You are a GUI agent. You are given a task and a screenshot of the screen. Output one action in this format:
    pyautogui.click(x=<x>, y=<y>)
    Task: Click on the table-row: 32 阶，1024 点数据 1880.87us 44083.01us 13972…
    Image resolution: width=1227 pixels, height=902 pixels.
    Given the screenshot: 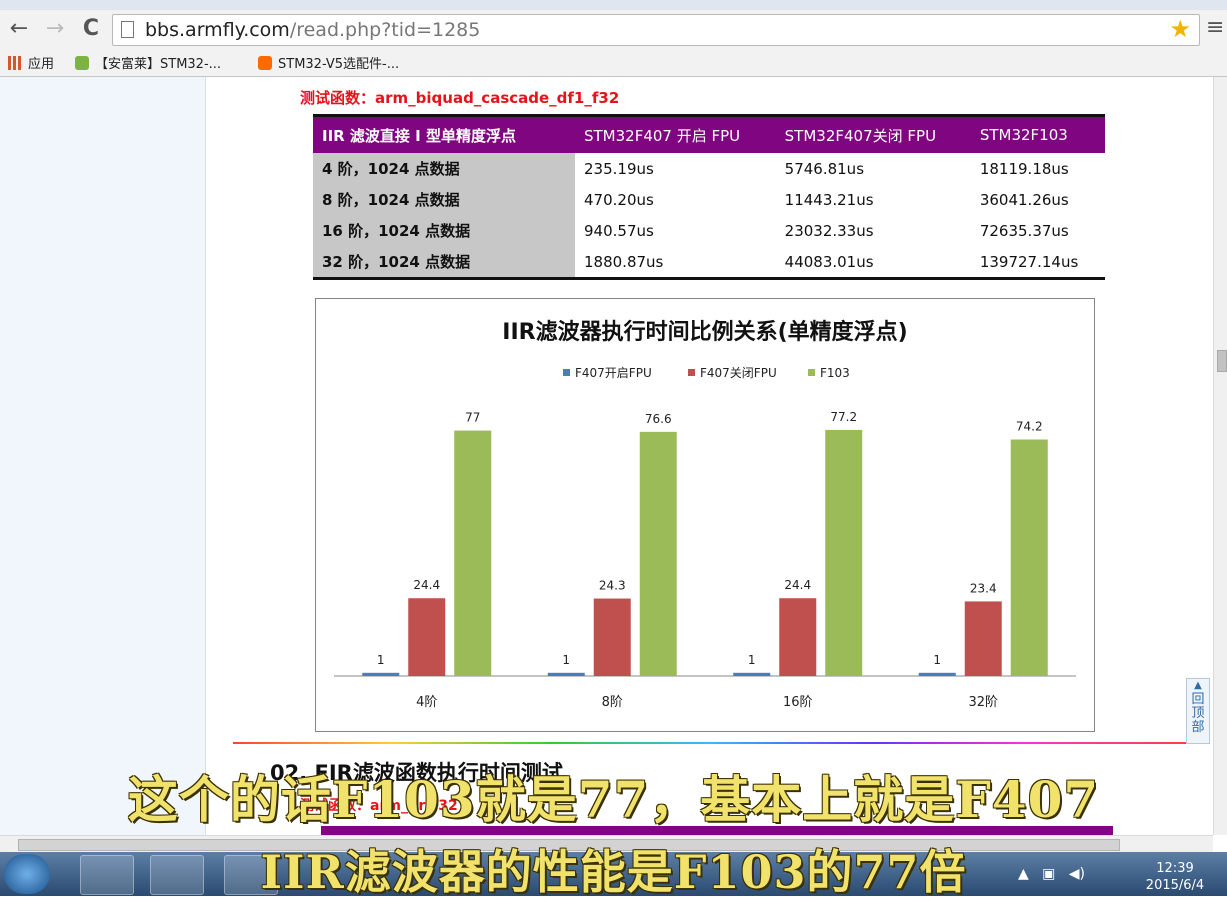 What is the action you would take?
    pyautogui.click(x=709, y=263)
    